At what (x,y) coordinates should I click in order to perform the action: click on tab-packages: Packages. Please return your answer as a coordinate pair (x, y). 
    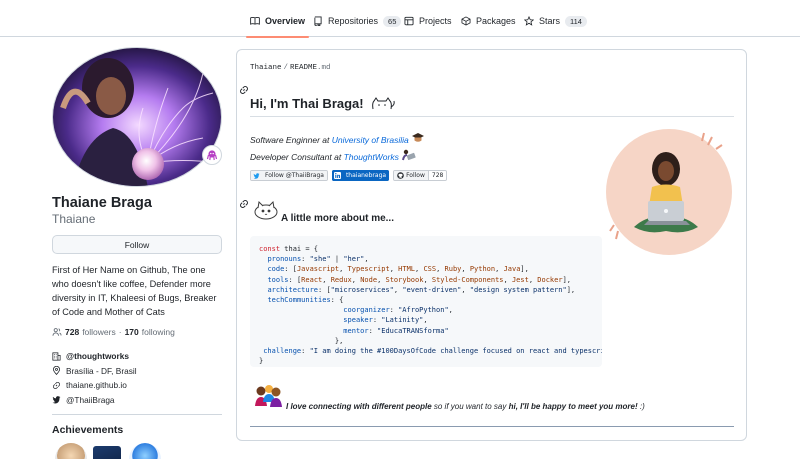
    Looking at the image, I should click on (488, 21).